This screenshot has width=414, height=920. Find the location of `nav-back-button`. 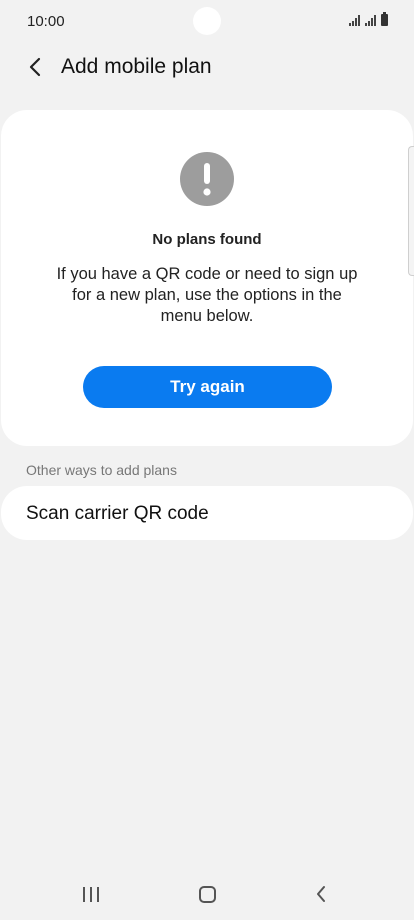

nav-back-button is located at coordinates (321, 896).